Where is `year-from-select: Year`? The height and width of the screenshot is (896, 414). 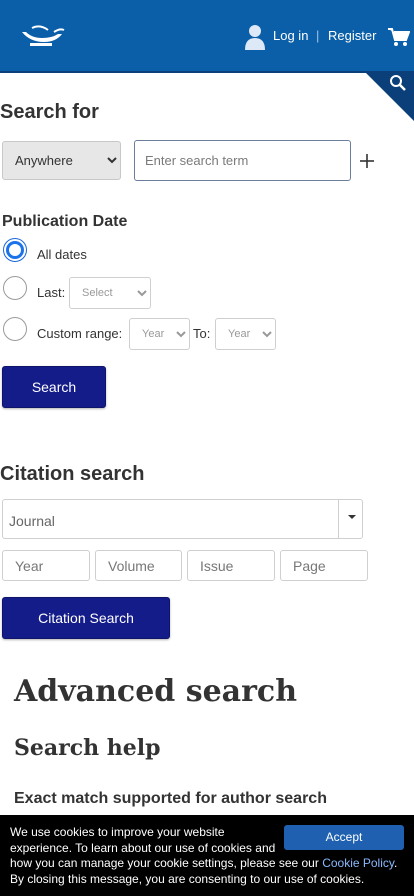 year-from-select: Year is located at coordinates (159, 334).